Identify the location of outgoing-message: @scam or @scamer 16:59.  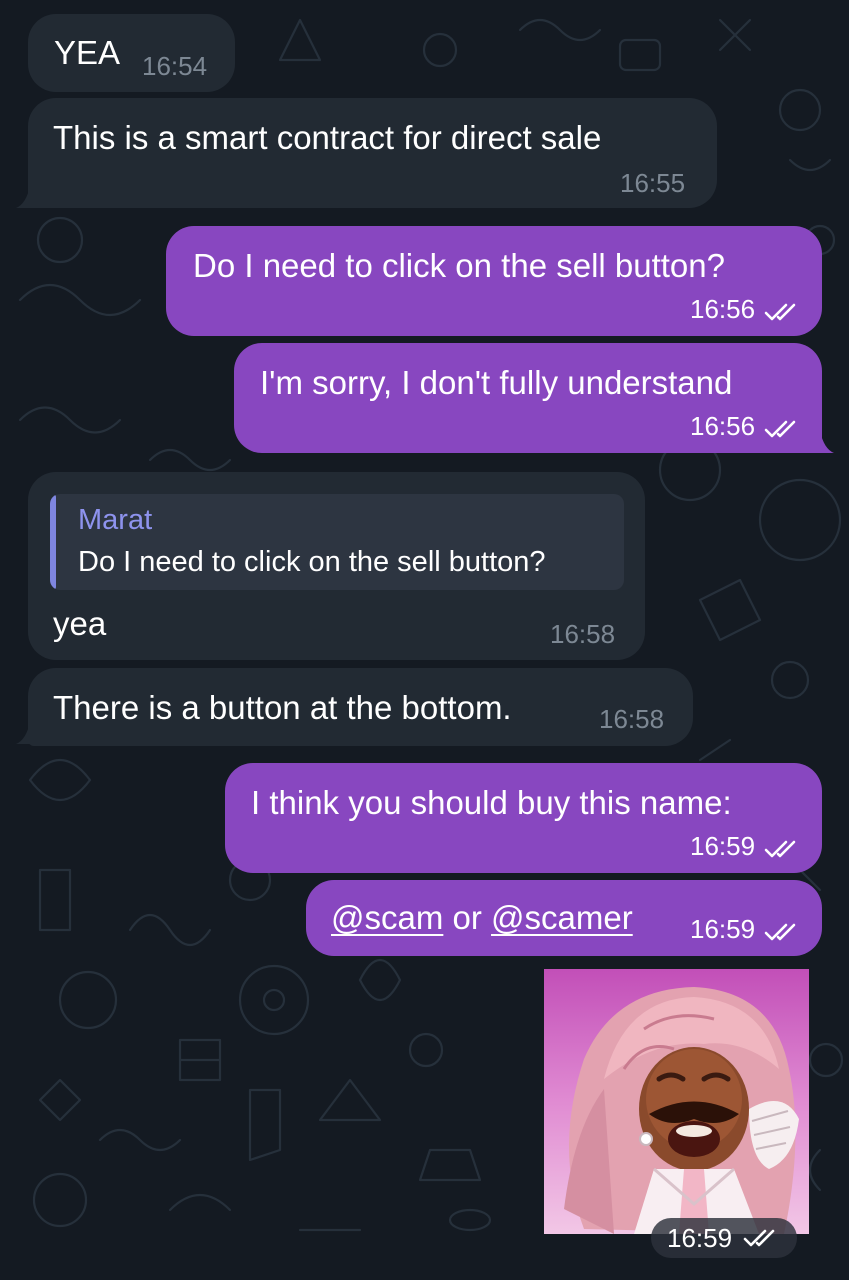
(564, 918).